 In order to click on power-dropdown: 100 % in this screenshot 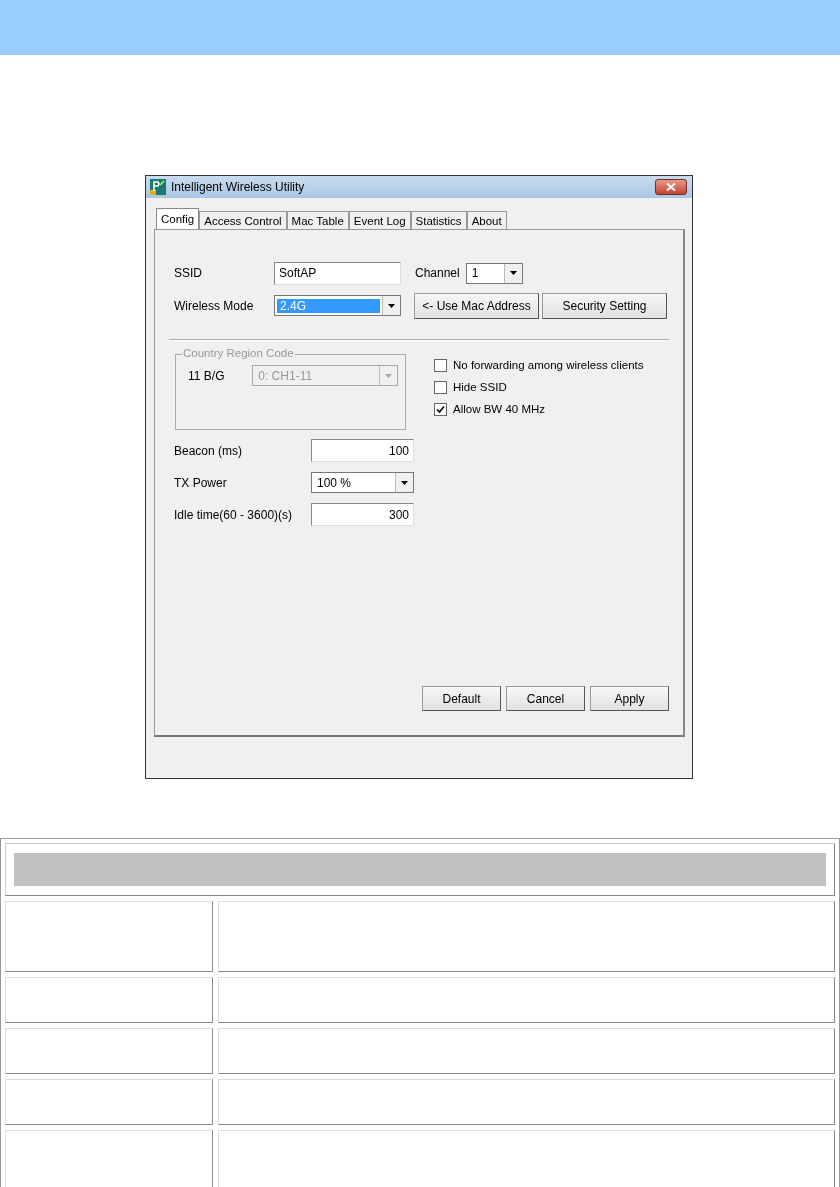, I will do `click(362, 482)`.